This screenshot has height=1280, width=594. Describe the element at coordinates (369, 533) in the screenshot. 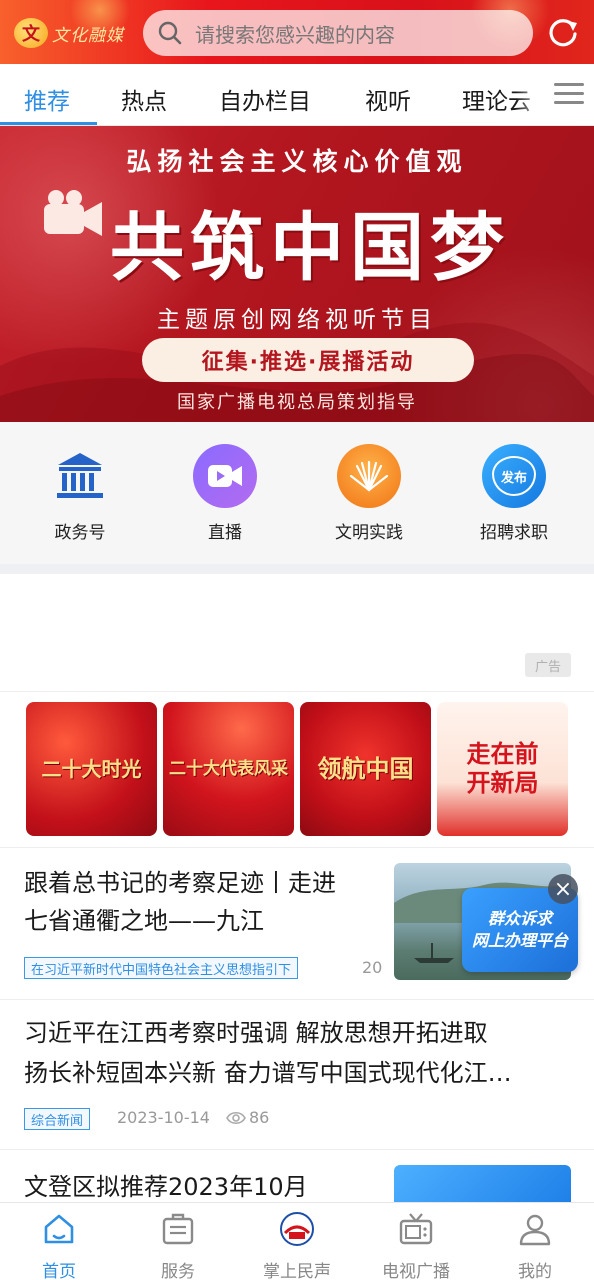

I see `quick-entry-label: 文明实践` at that location.